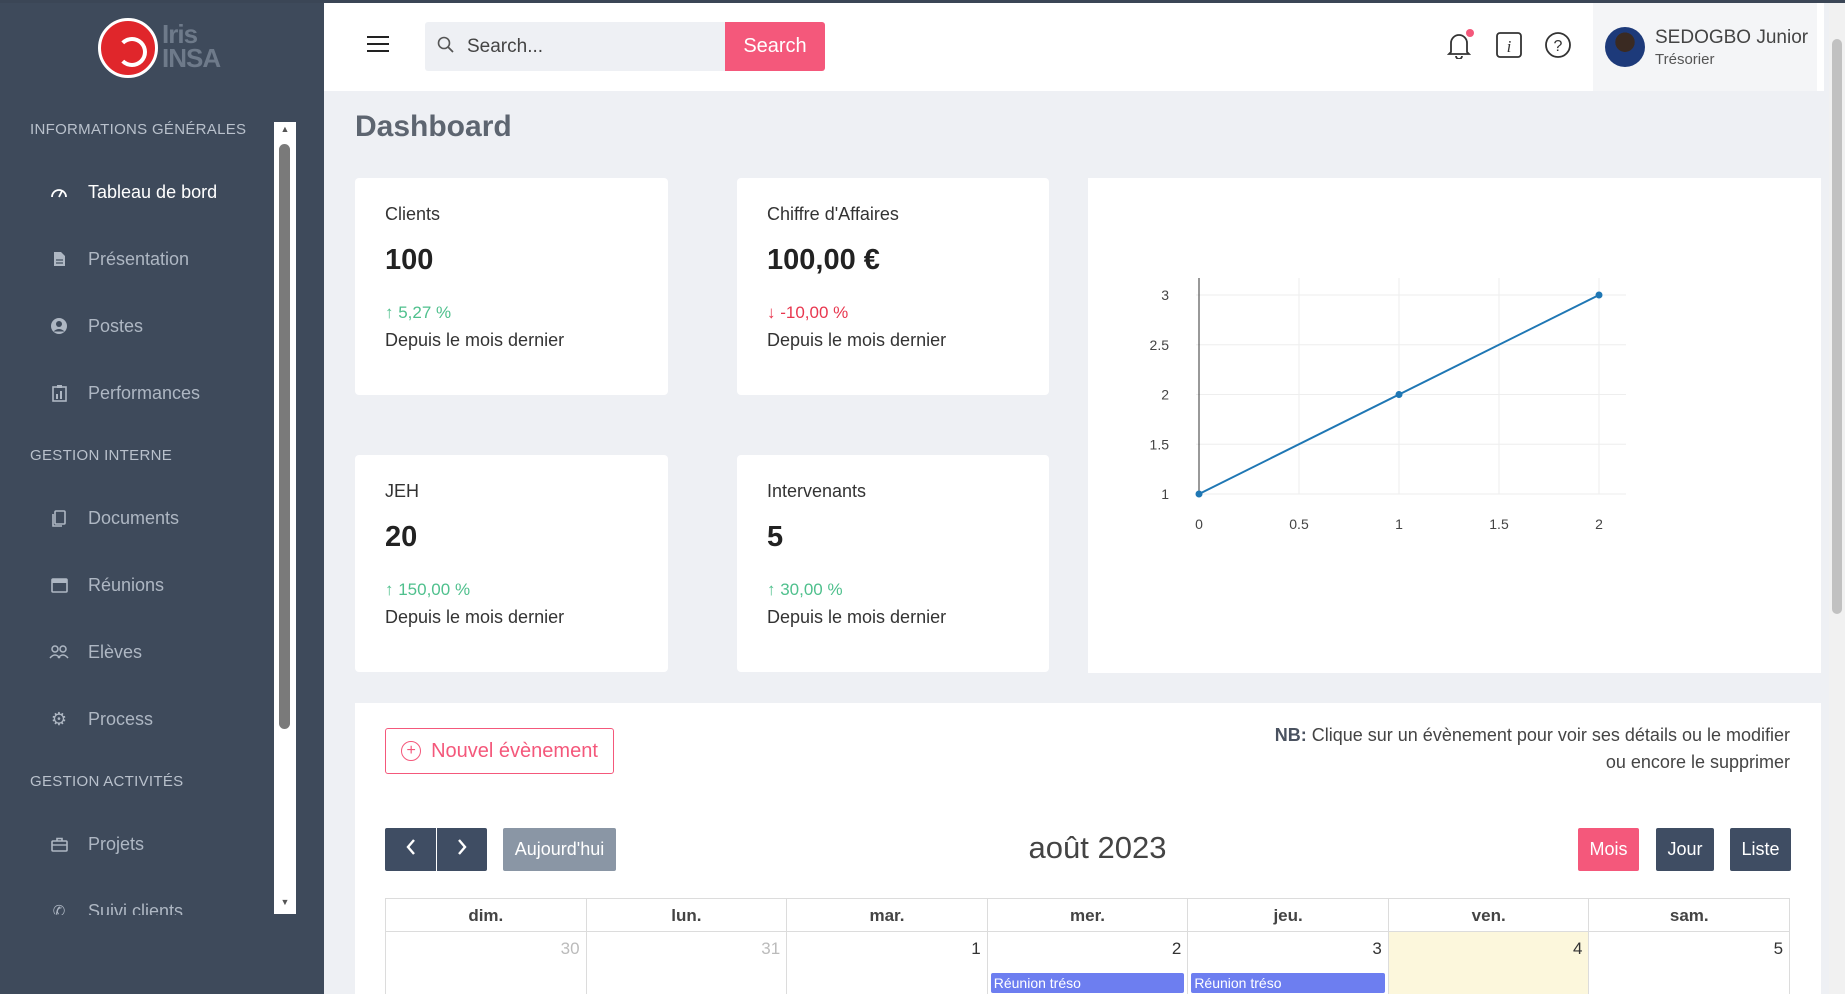  I want to click on x-tick-label: 0.5, so click(1299, 524).